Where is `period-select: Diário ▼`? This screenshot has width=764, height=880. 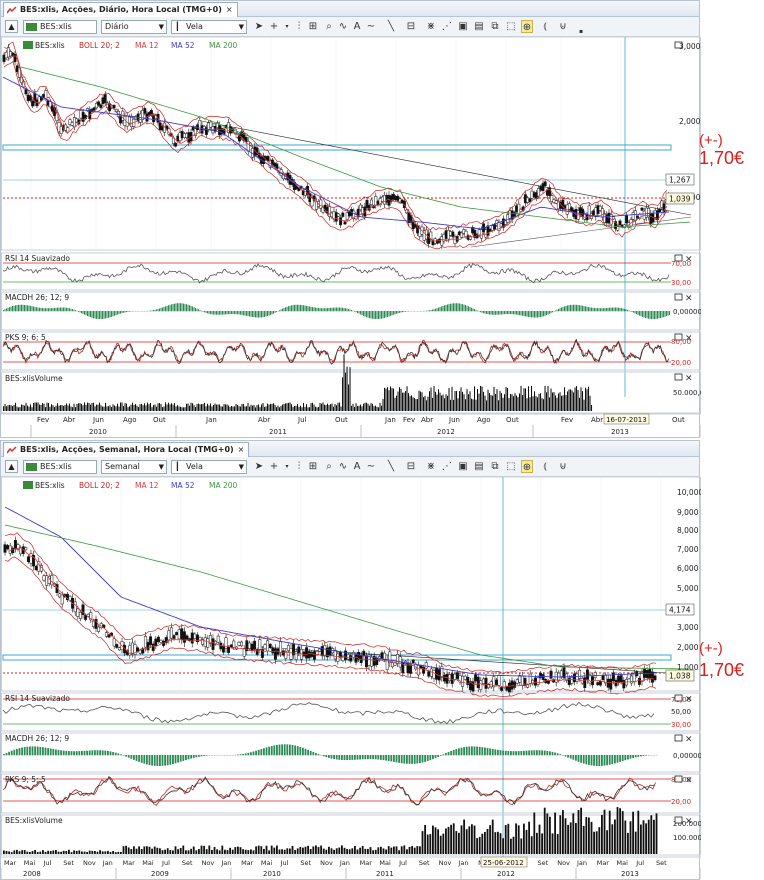 period-select: Diário ▼ is located at coordinates (134, 27).